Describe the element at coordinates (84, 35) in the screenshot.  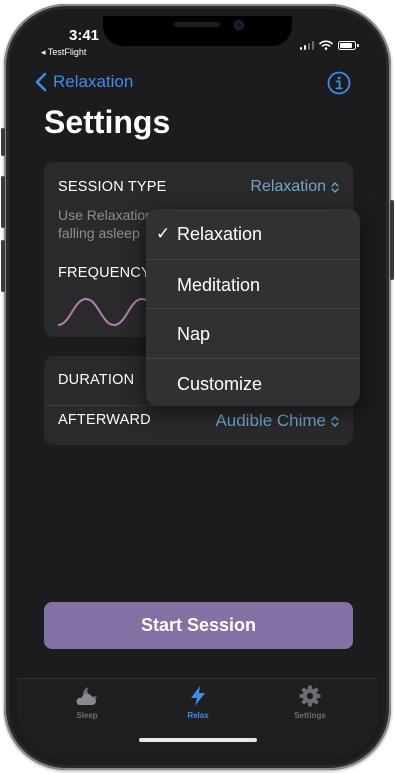
I see `status-time: 3:41` at that location.